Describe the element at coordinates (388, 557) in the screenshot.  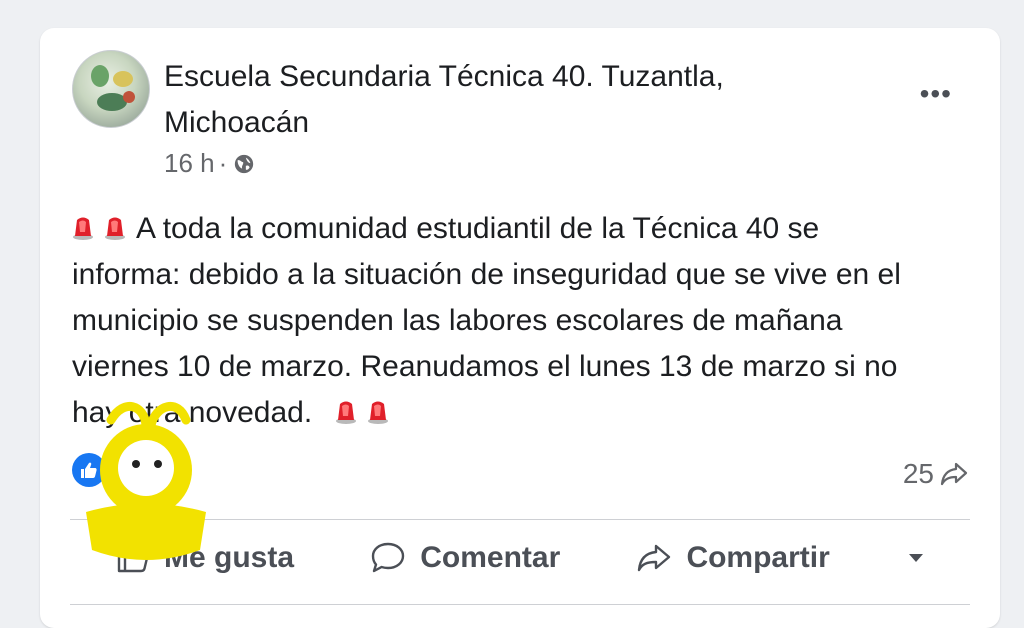
I see `comment-icon` at that location.